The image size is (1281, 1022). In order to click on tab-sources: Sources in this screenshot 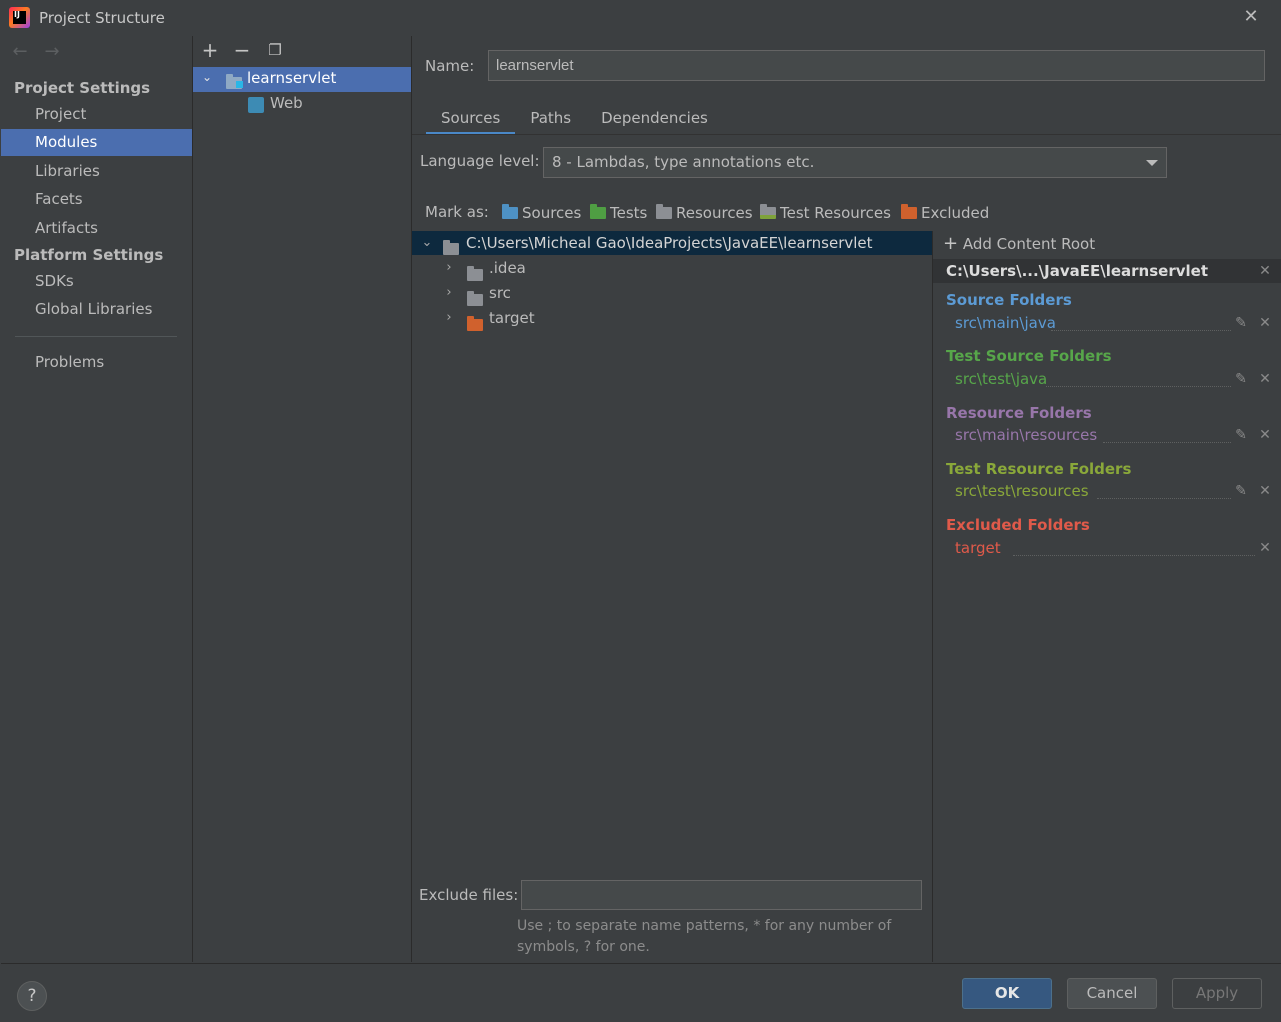, I will do `click(471, 118)`.